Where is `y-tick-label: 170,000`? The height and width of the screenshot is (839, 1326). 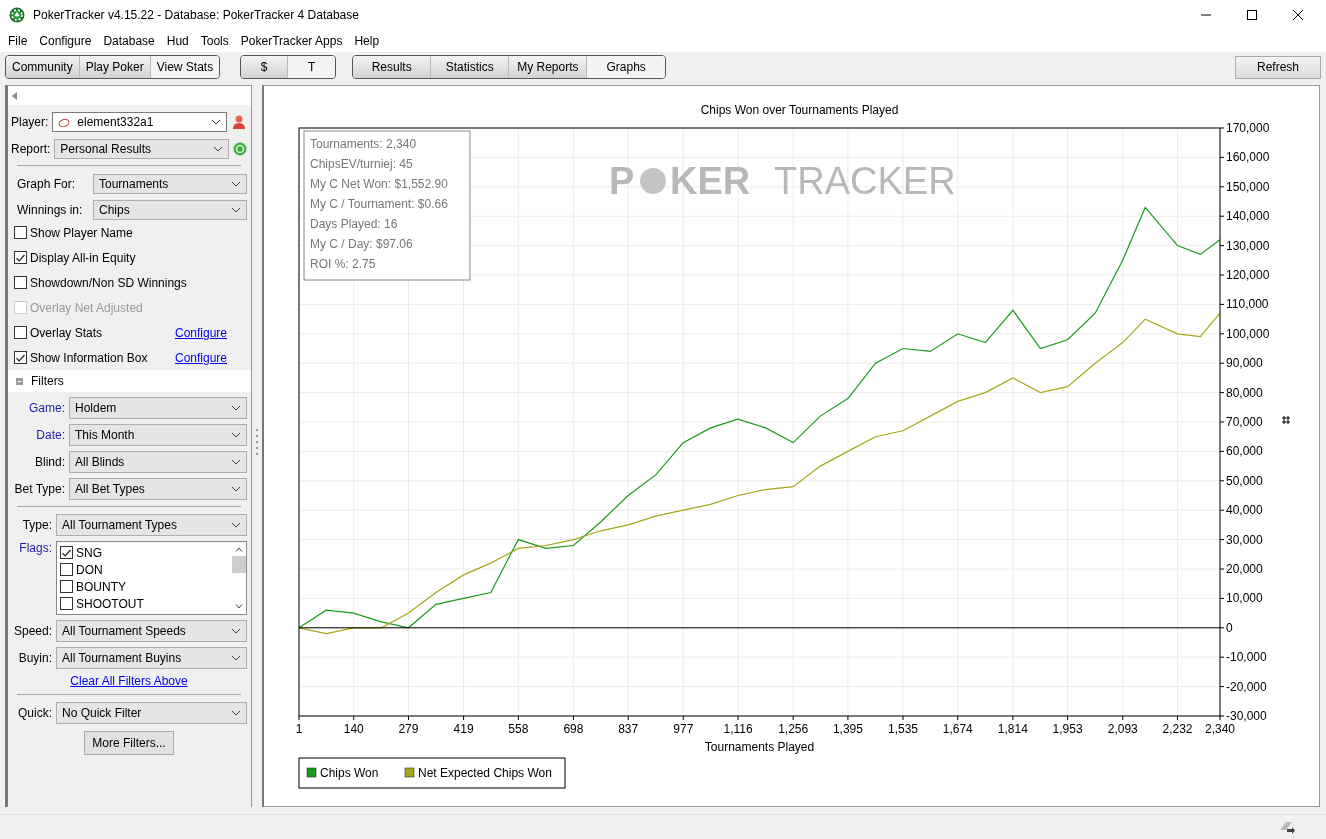
y-tick-label: 170,000 is located at coordinates (1248, 128).